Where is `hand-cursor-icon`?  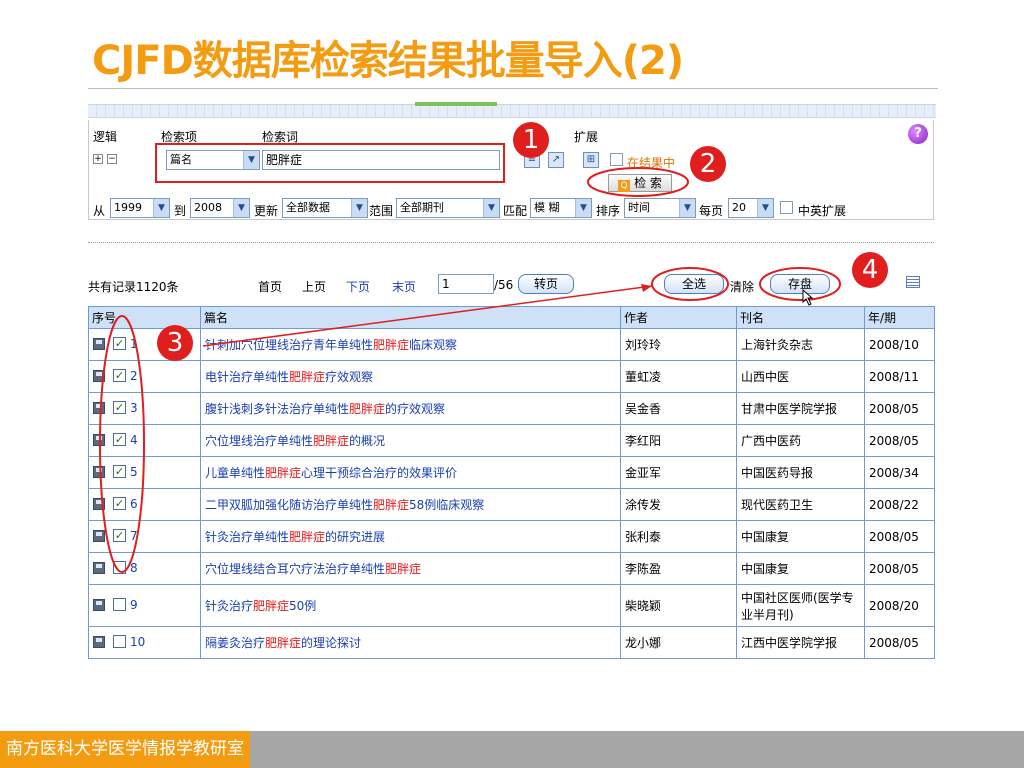 hand-cursor-icon is located at coordinates (808, 297).